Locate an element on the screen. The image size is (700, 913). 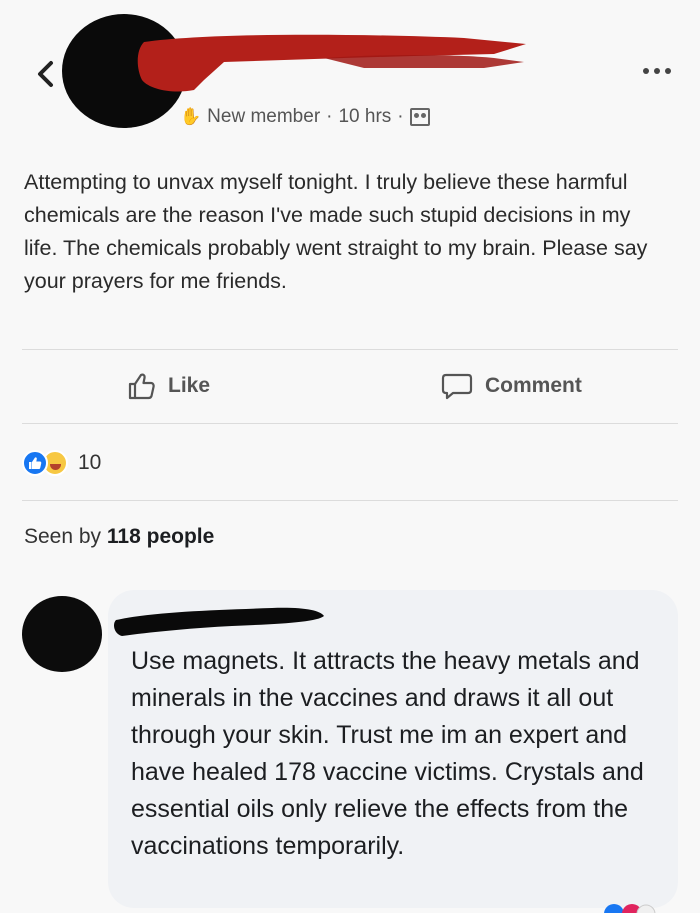
chevron-left-icon is located at coordinates (46, 74).